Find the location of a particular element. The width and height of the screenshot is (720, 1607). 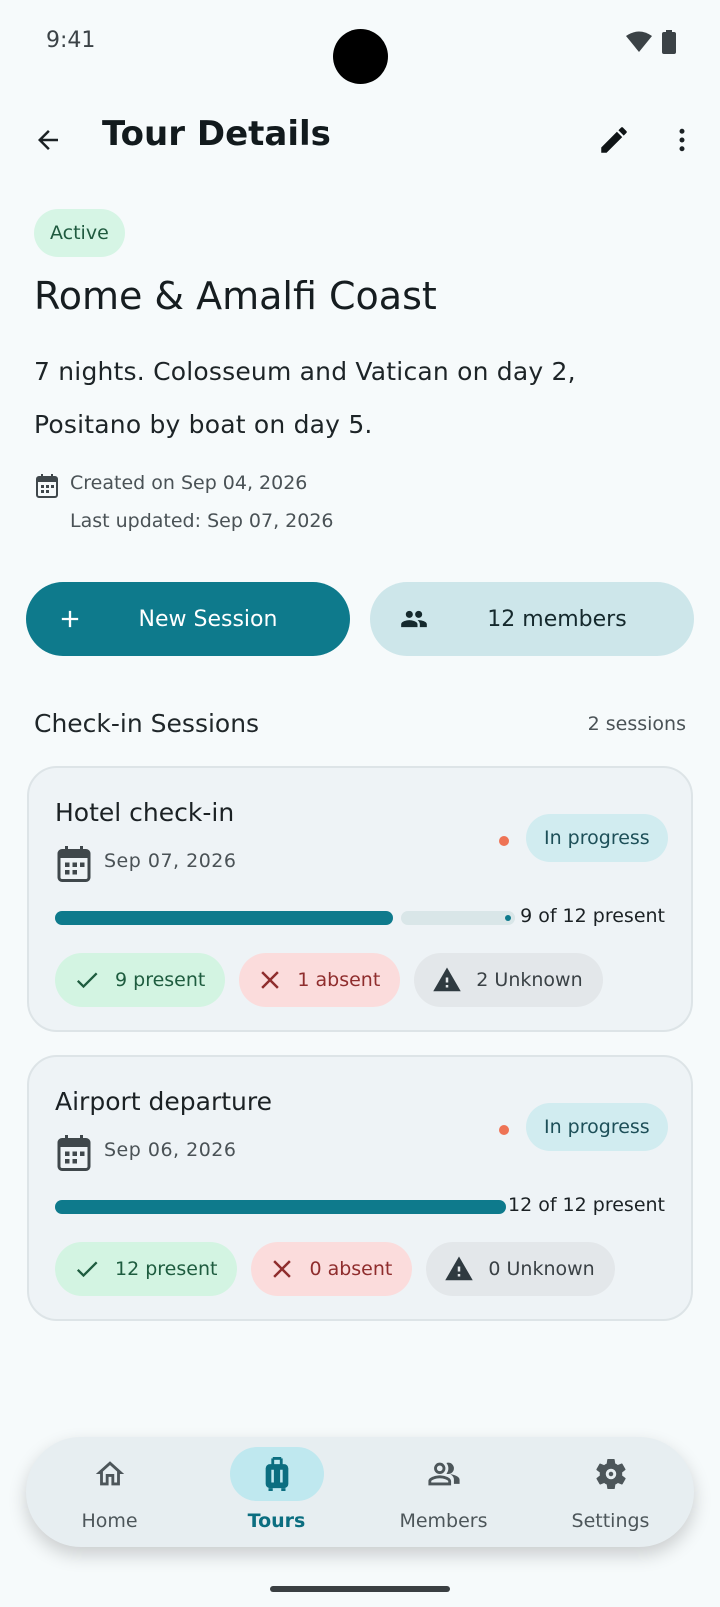

attendance-chips: 12 present 0 absent 0 Unknown is located at coordinates (335, 1269).